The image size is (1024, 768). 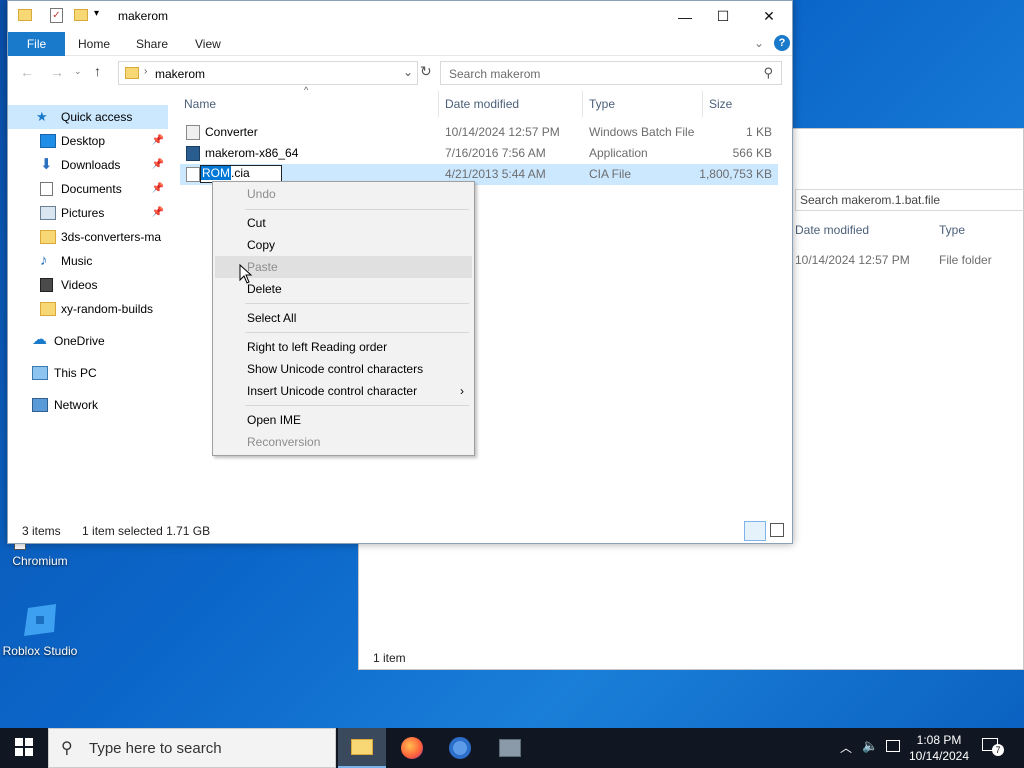 I want to click on menu-item-delete: Delete, so click(x=343, y=289).